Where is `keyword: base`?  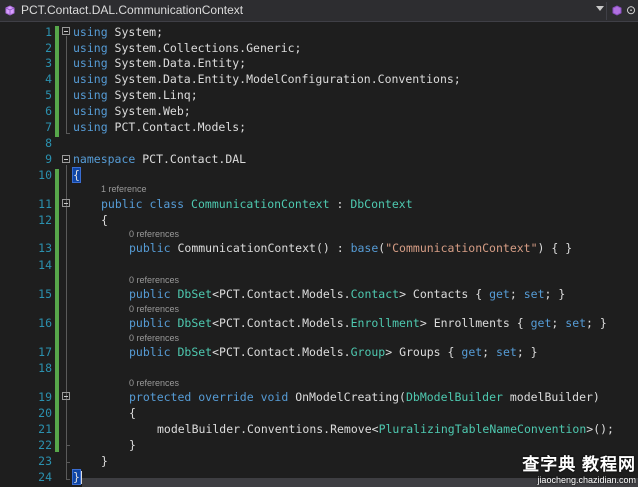 keyword: base is located at coordinates (364, 248).